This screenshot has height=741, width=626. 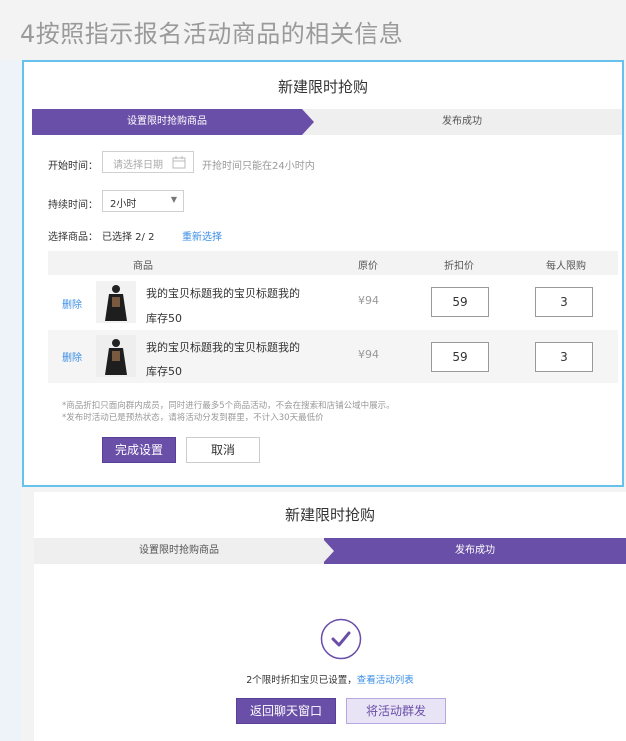 I want to click on page-header: 4按照指示报名活动商品的相关信息, so click(x=313, y=30).